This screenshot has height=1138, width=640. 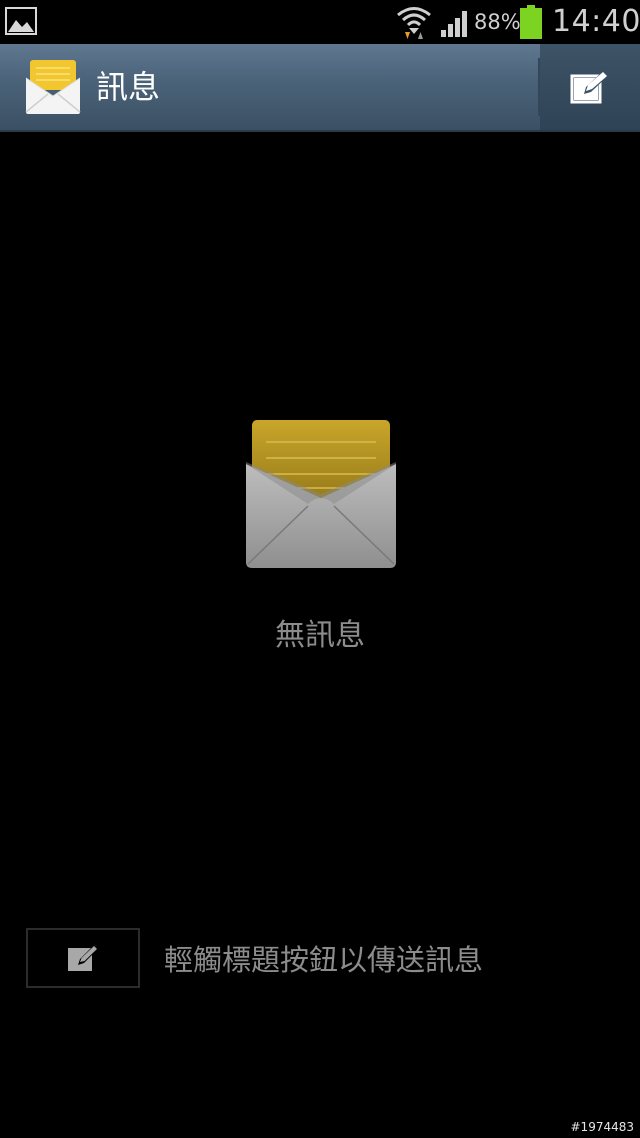 I want to click on empty-state-text: 無訊息, so click(x=320, y=635).